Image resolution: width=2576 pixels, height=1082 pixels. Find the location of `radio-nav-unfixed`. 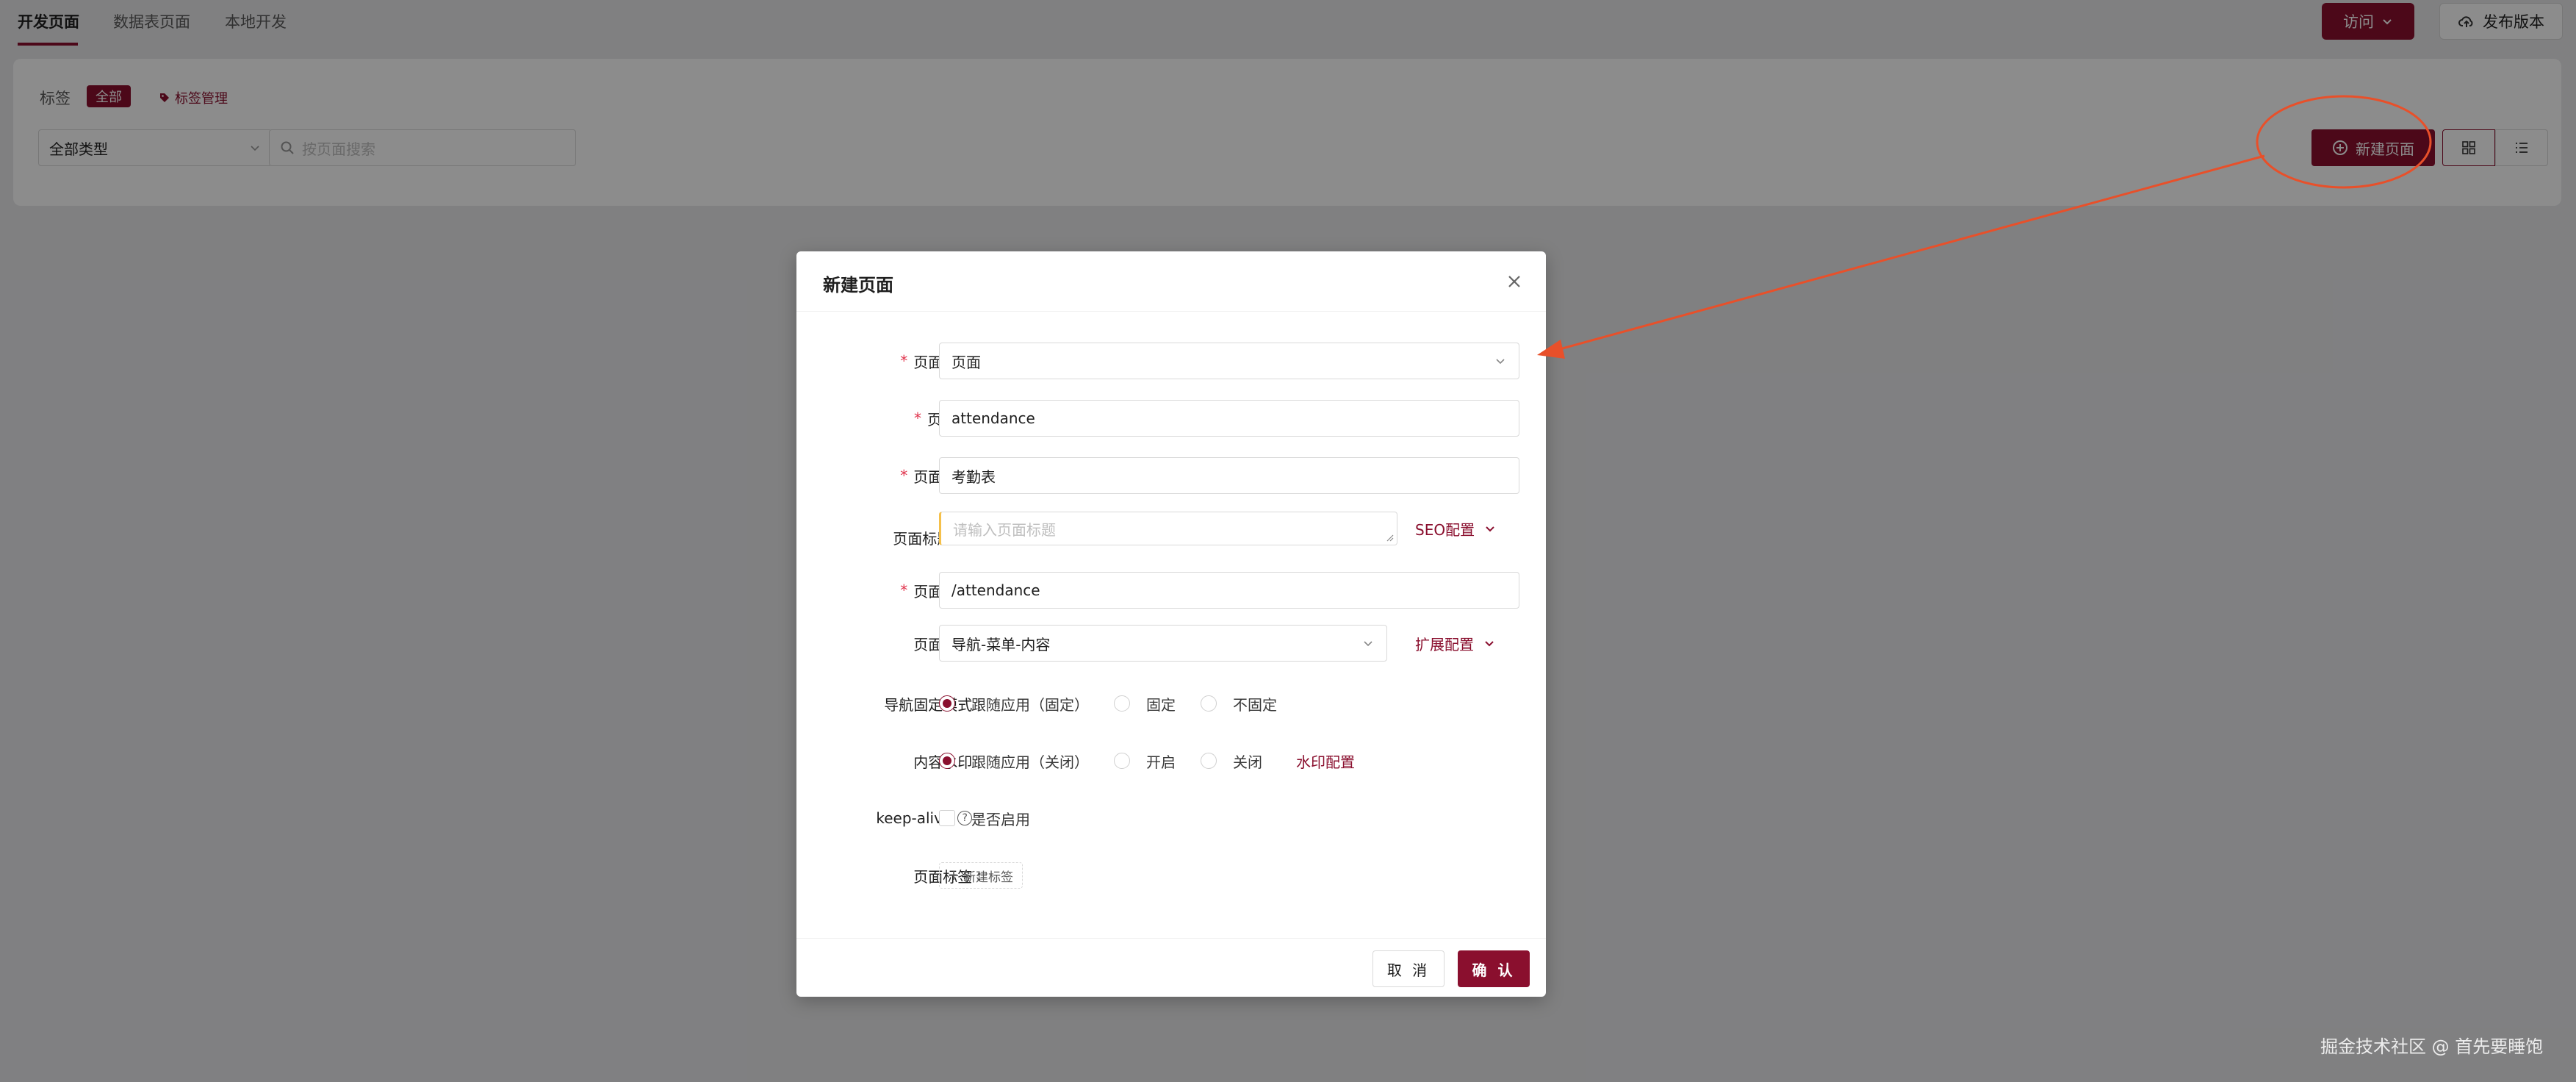

radio-nav-unfixed is located at coordinates (1209, 703).